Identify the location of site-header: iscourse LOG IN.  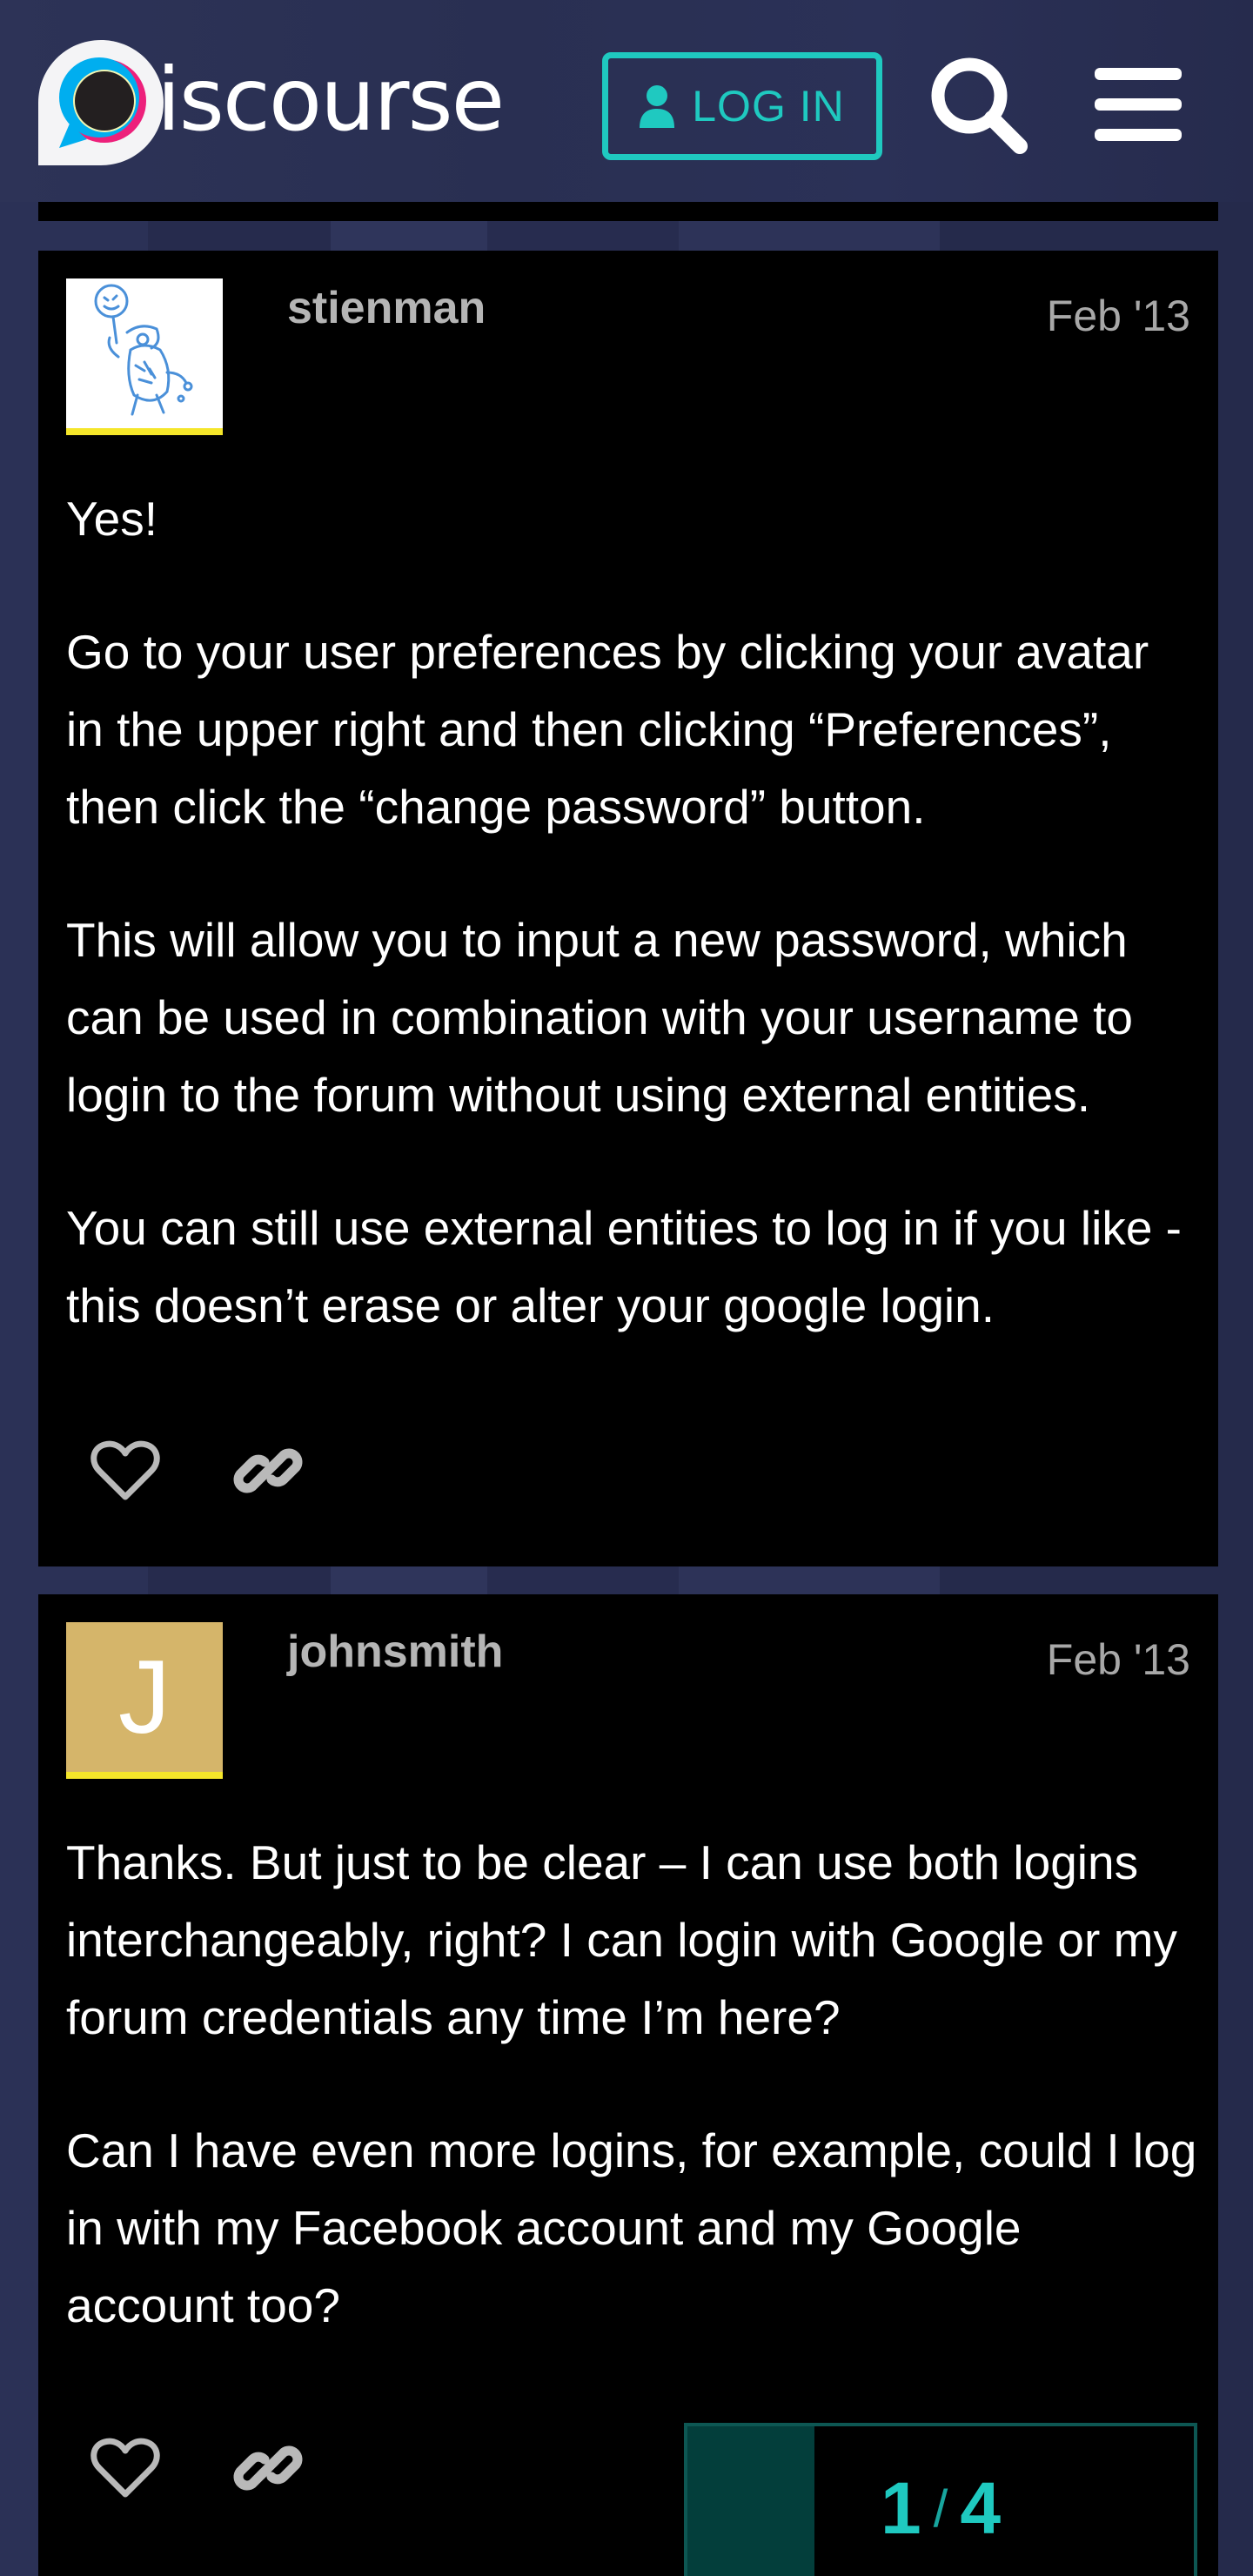
(626, 101).